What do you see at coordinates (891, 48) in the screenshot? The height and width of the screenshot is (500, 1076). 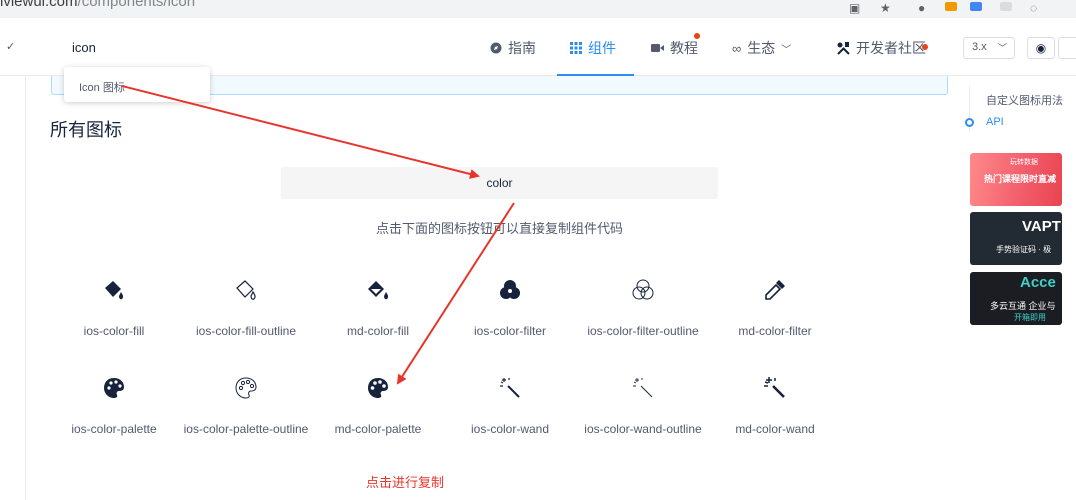 I see `nav-label-community: 开发者社区` at bounding box center [891, 48].